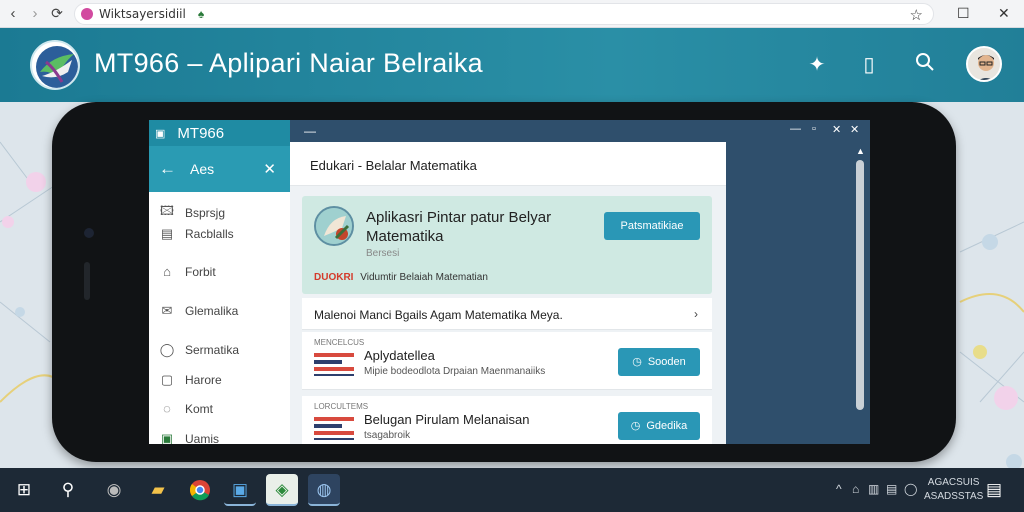 The width and height of the screenshot is (1024, 512). What do you see at coordinates (447, 419) in the screenshot?
I see `card-title: Belugan Pirulam Melanaisan` at bounding box center [447, 419].